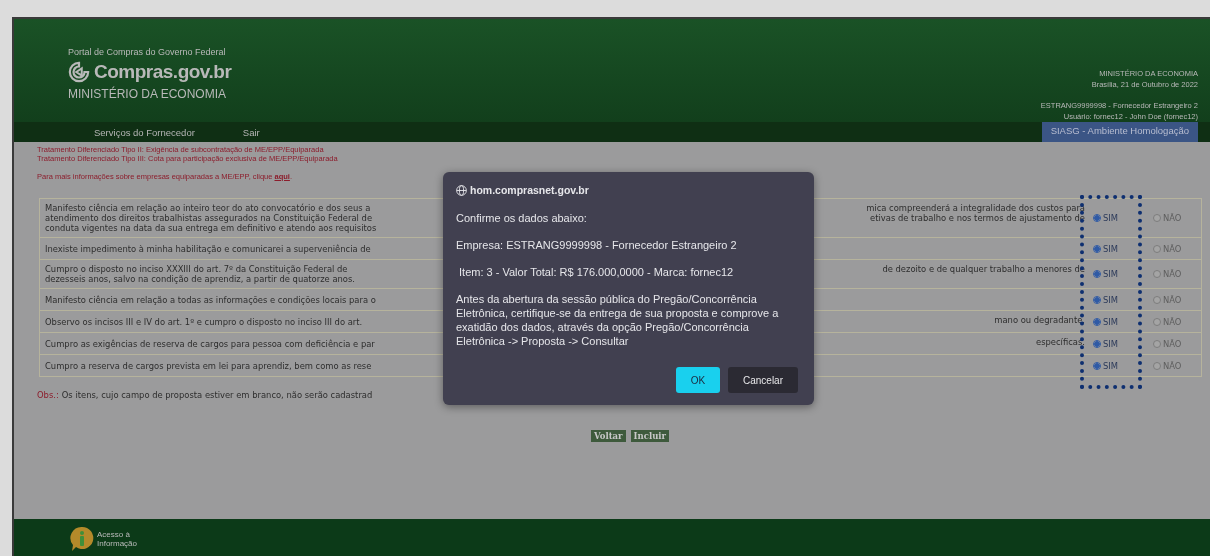 This screenshot has height=556, width=1210. I want to click on nav-link: Serviços do Fornecedor, so click(144, 132).